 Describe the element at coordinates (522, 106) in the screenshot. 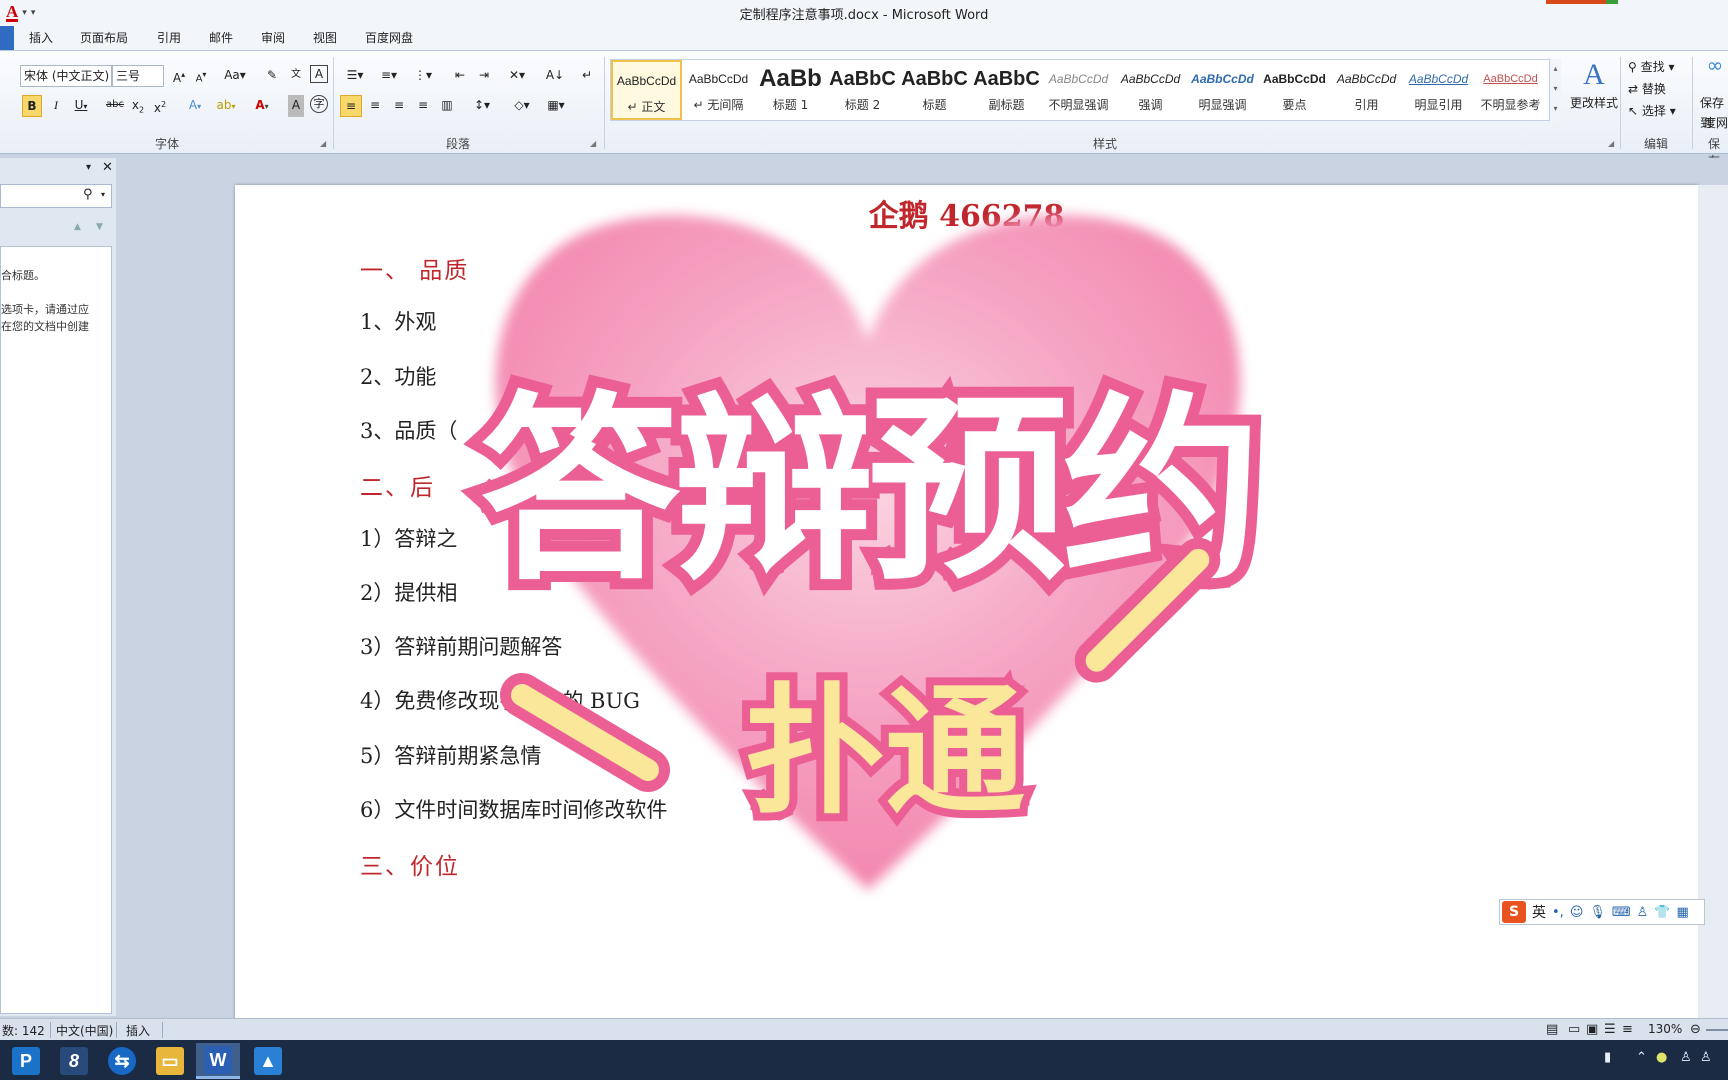

I see `shading-icon: ◇▾` at that location.